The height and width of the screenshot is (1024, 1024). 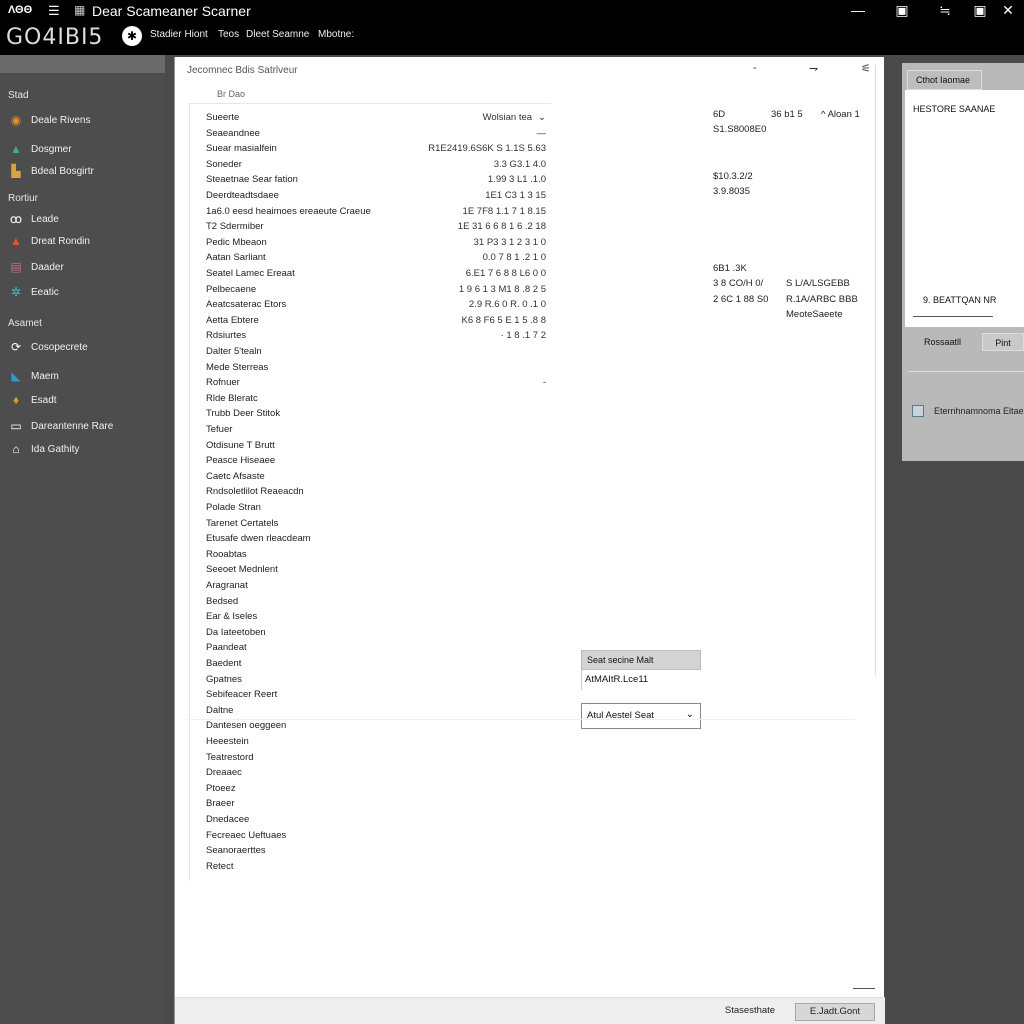 I want to click on property-row: Rlde Bleratc, so click(x=376, y=400).